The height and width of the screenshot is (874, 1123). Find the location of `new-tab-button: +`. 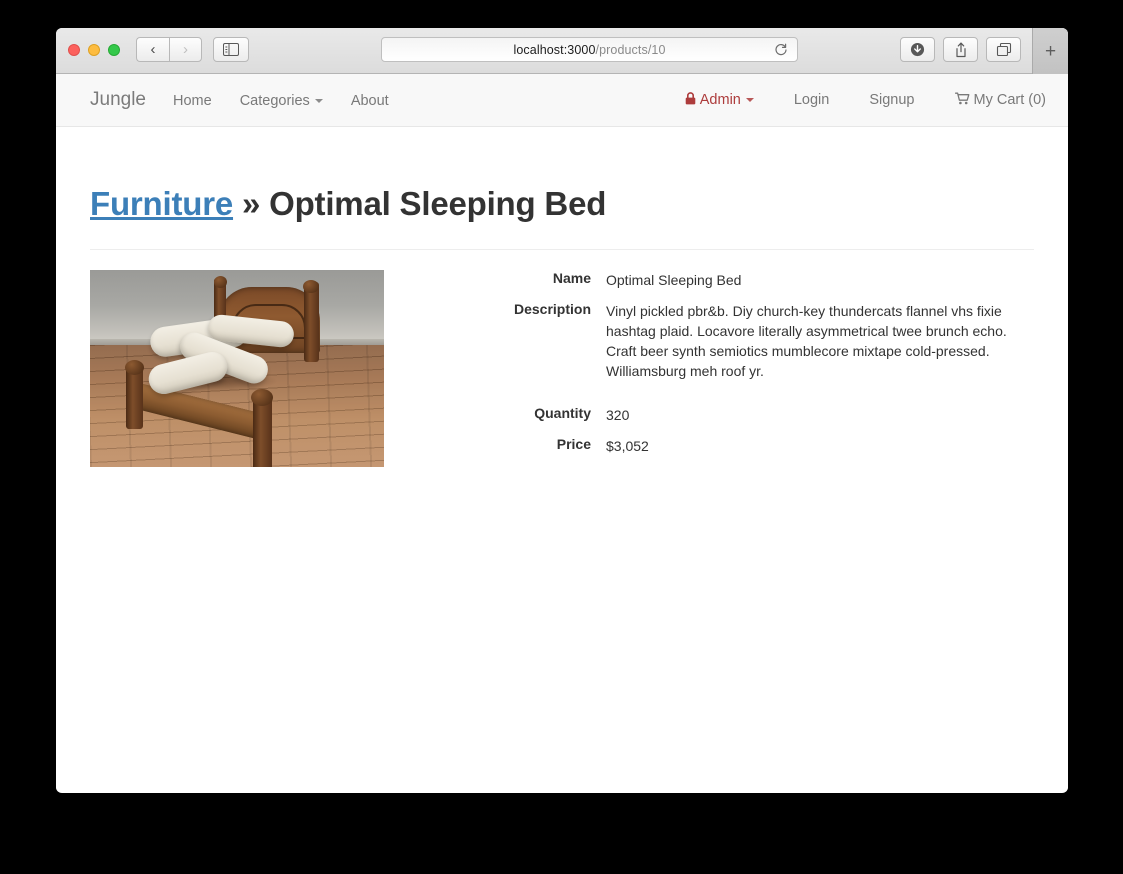

new-tab-button: + is located at coordinates (1050, 51).